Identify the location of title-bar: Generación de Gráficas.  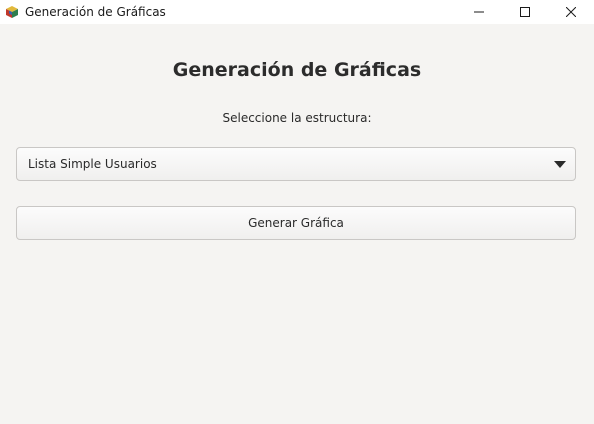
(297, 12).